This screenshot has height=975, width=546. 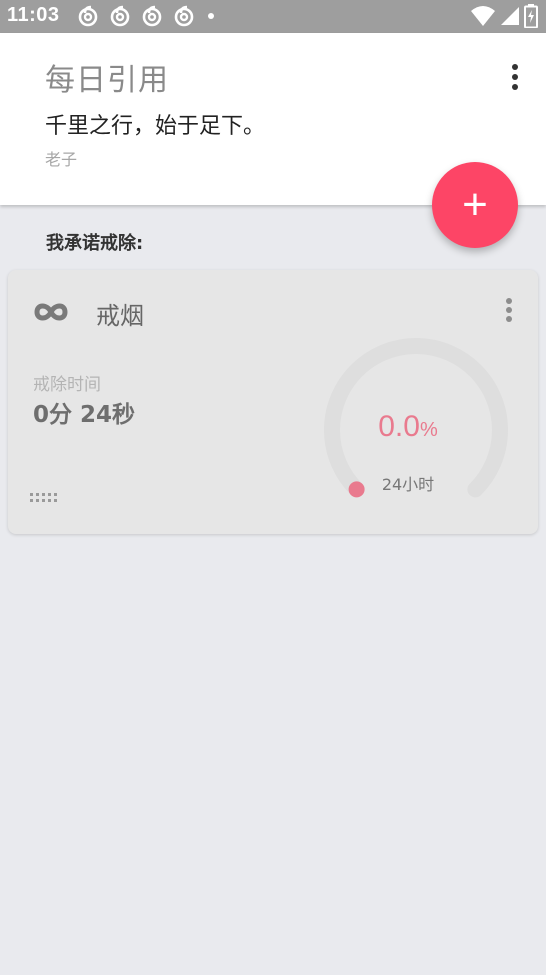 What do you see at coordinates (107, 80) in the screenshot?
I see `quote-title: 每日引用` at bounding box center [107, 80].